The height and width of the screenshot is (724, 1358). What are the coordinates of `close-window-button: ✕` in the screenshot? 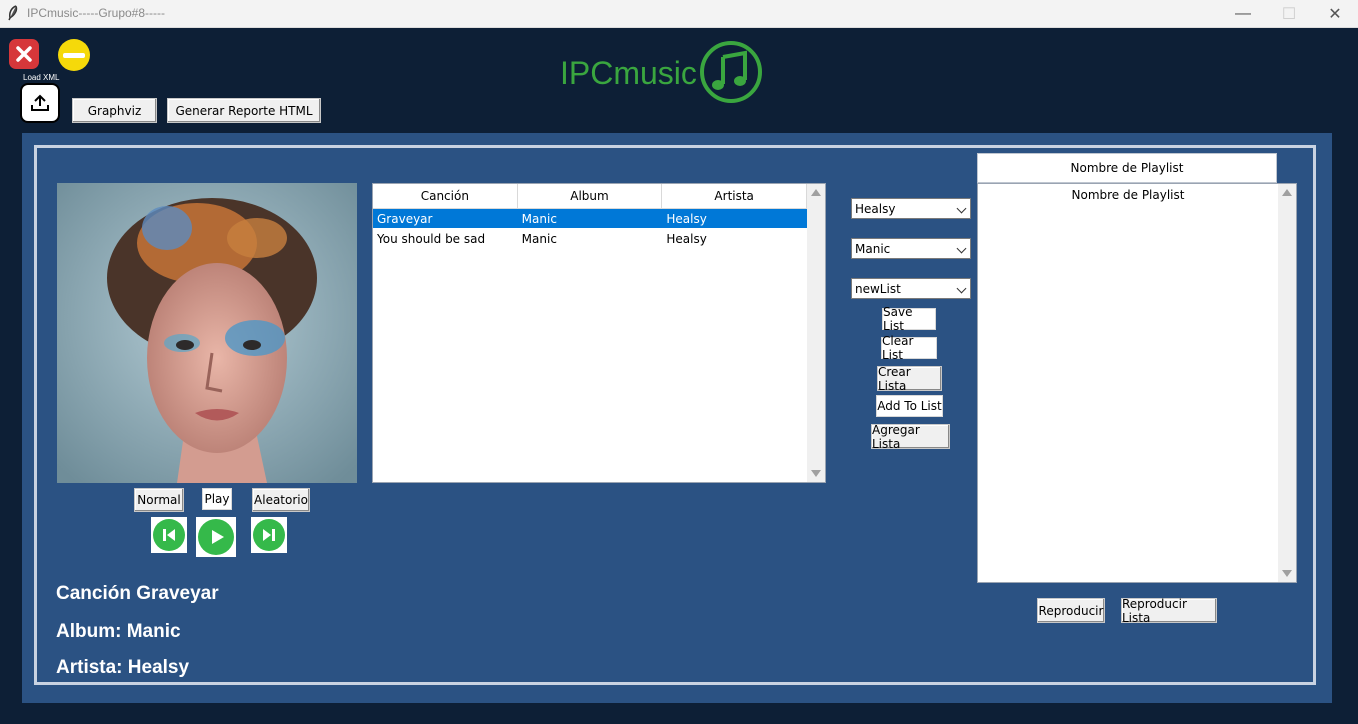 It's located at (1335, 13).